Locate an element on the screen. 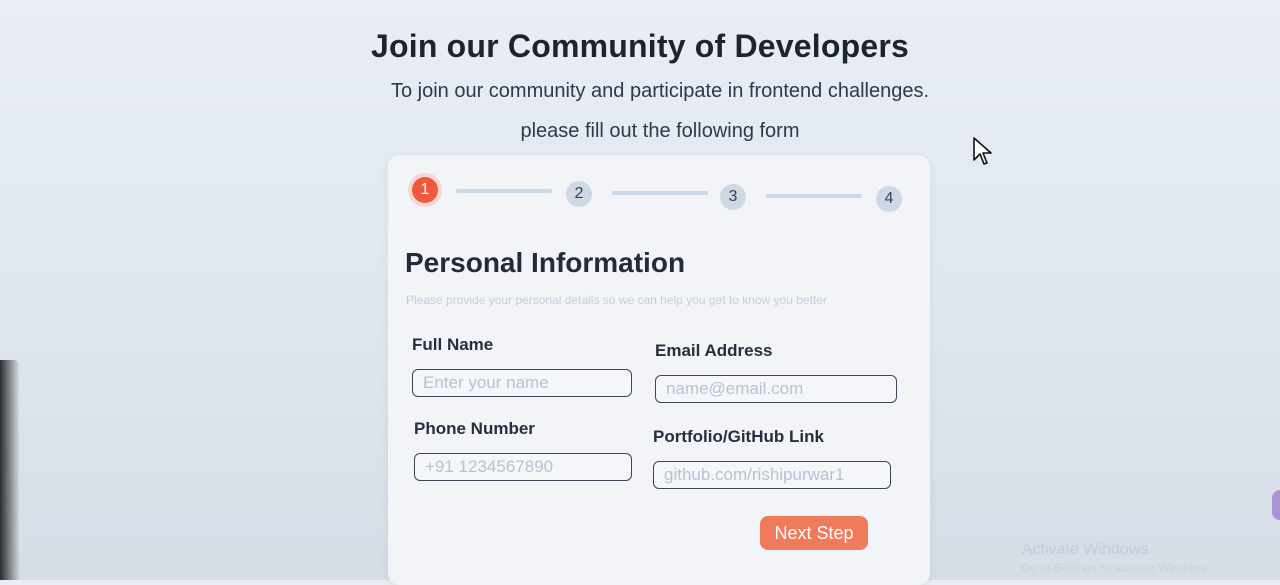 Image resolution: width=1280 pixels, height=585 pixels. portfolio-label: Portfolio/GitHub Link is located at coordinates (738, 436).